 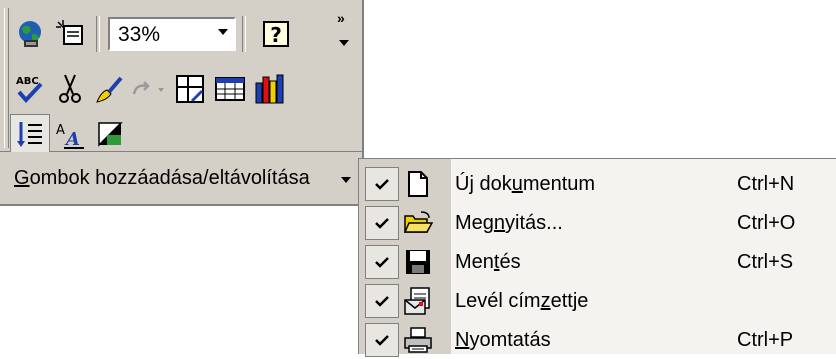 What do you see at coordinates (765, 262) in the screenshot?
I see `menu-item-shortcut: Ctrl+S` at bounding box center [765, 262].